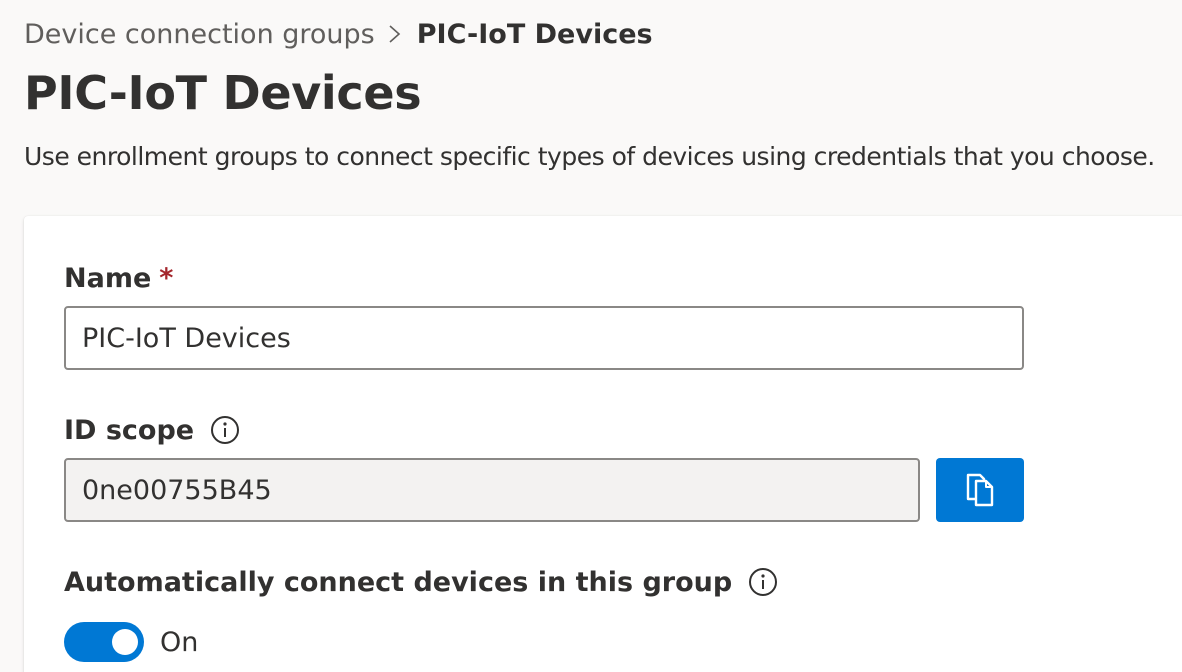 The image size is (1182, 672). What do you see at coordinates (179, 642) in the screenshot?
I see `toggle-state-label: On` at bounding box center [179, 642].